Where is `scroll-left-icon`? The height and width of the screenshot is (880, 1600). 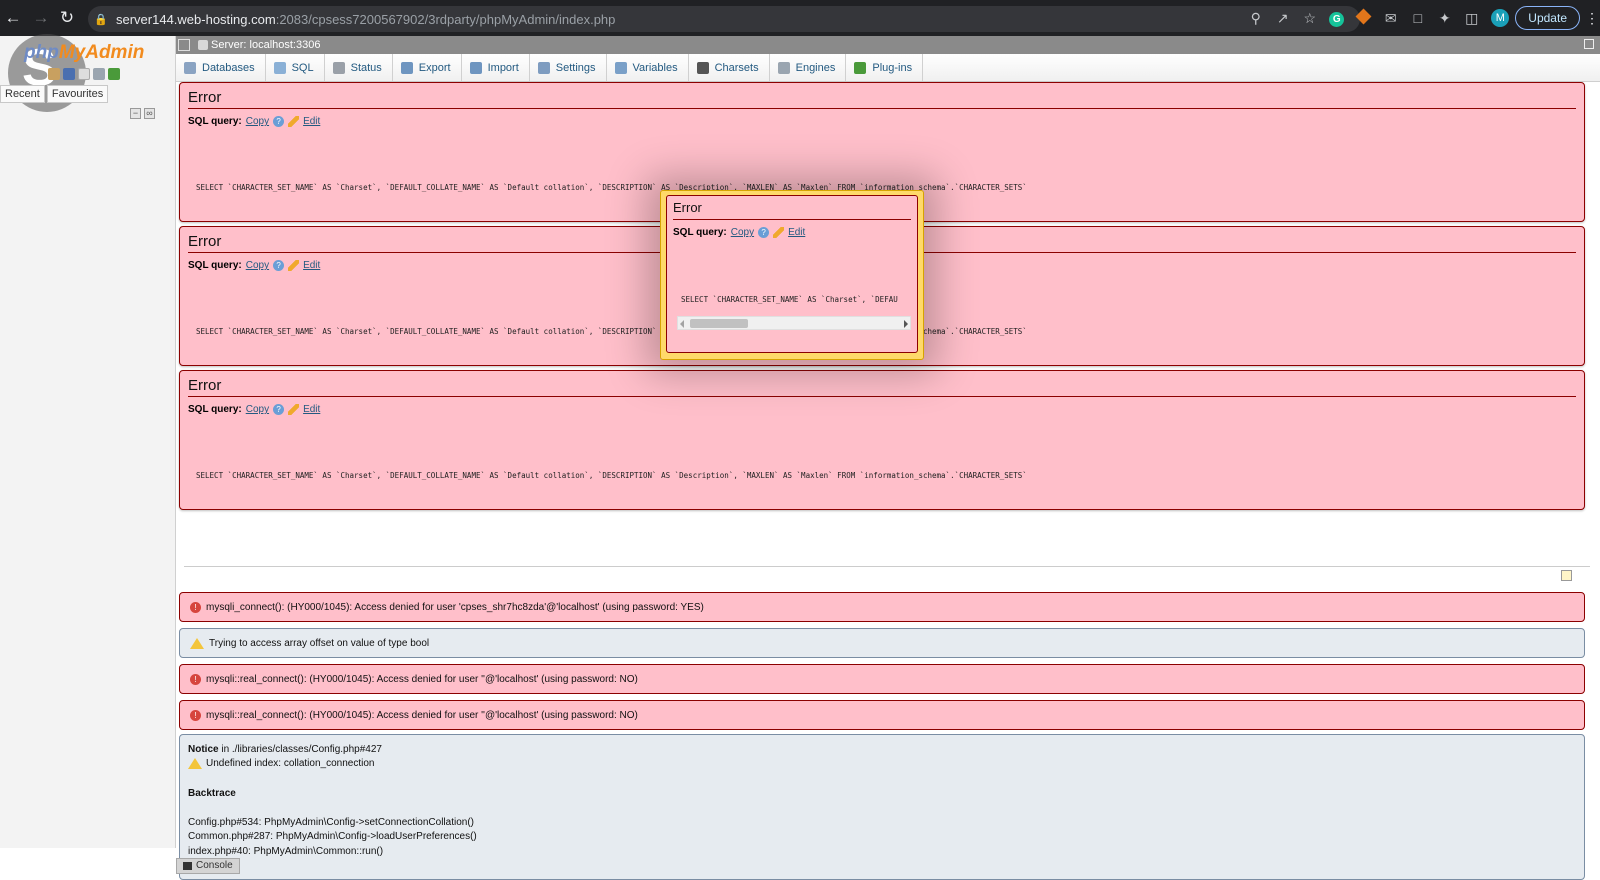
scroll-left-icon is located at coordinates (682, 324).